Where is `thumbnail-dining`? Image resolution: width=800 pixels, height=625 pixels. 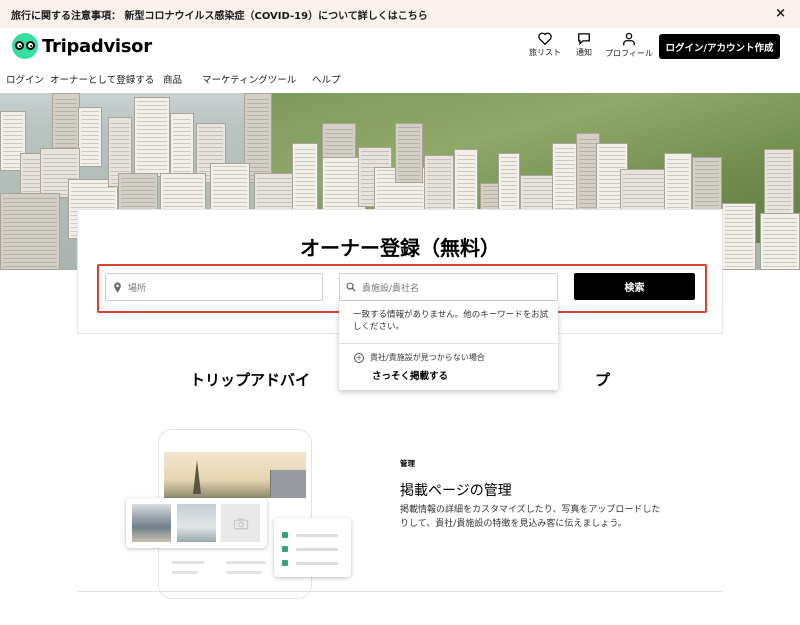
thumbnail-dining is located at coordinates (151, 523).